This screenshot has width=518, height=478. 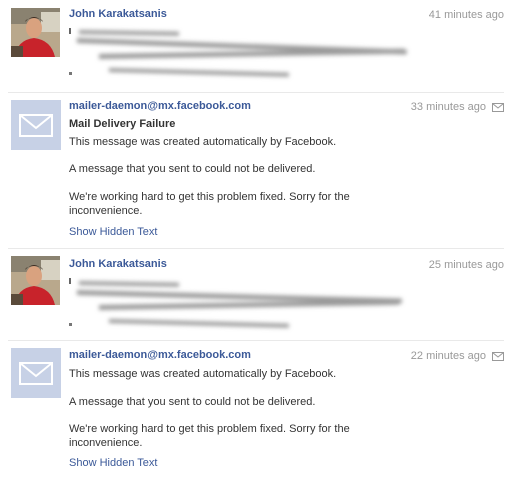 What do you see at coordinates (466, 265) in the screenshot?
I see `message-timestamp: 25 minutes ago` at bounding box center [466, 265].